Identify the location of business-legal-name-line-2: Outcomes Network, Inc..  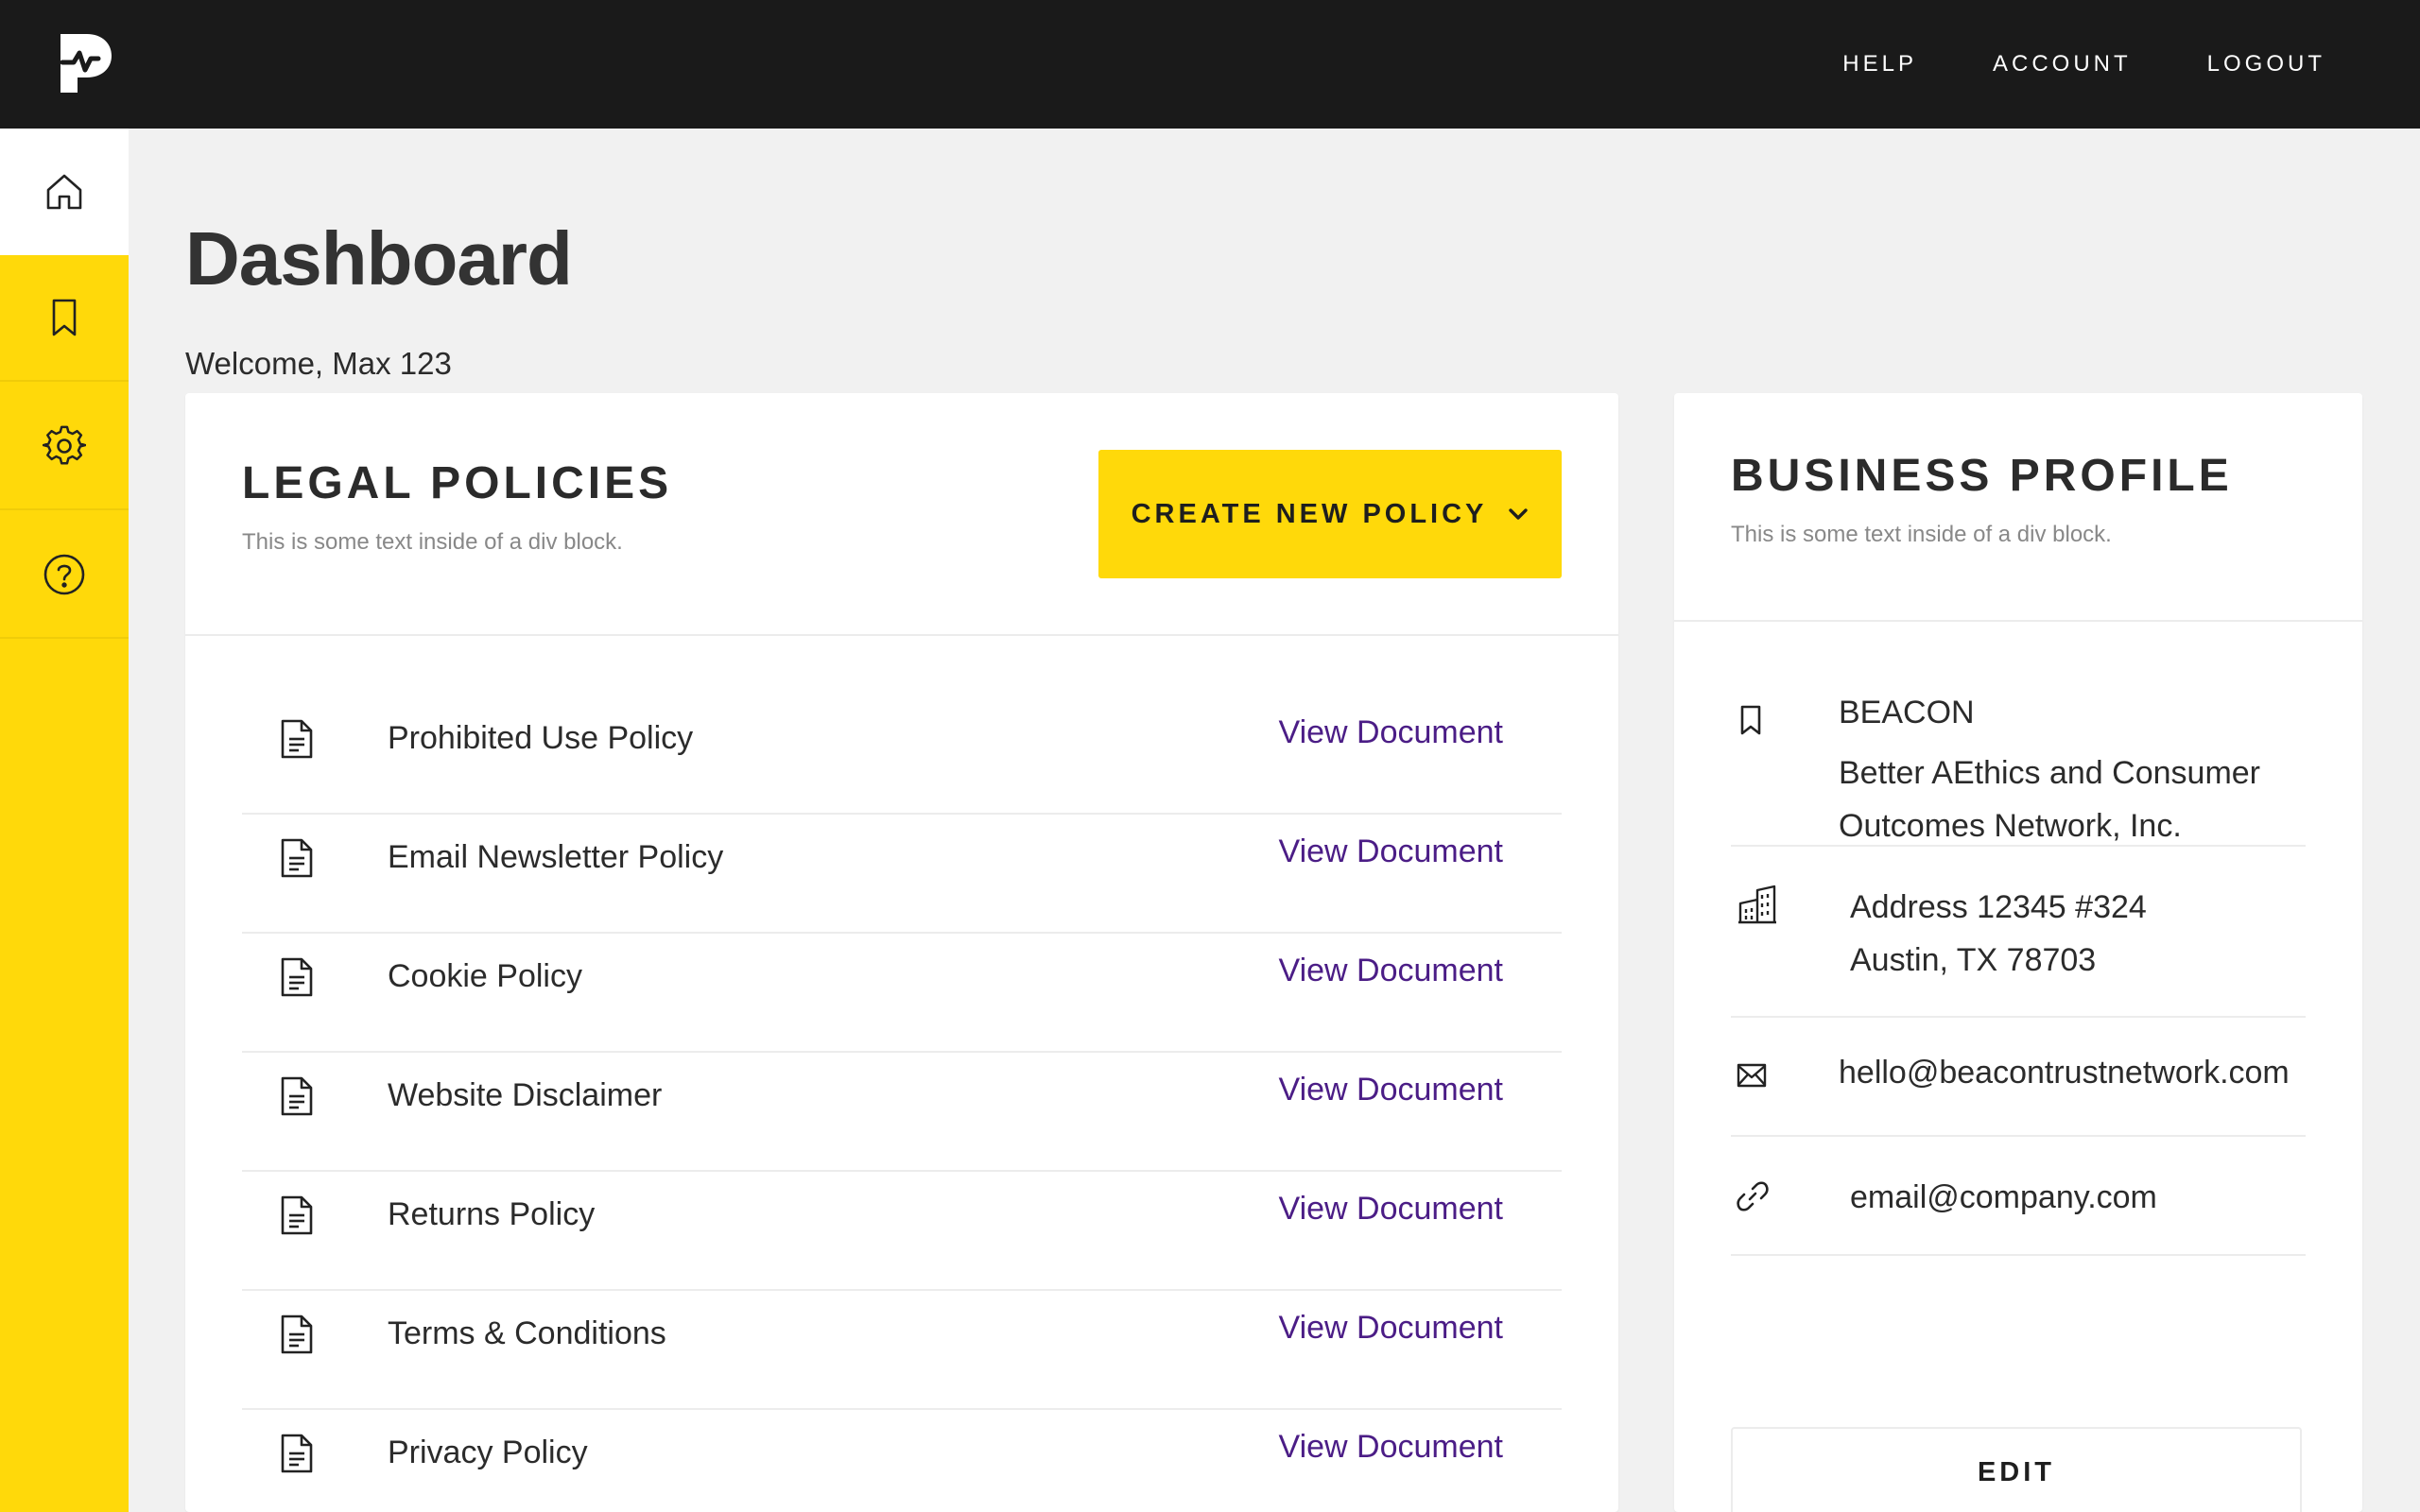
(2010, 826).